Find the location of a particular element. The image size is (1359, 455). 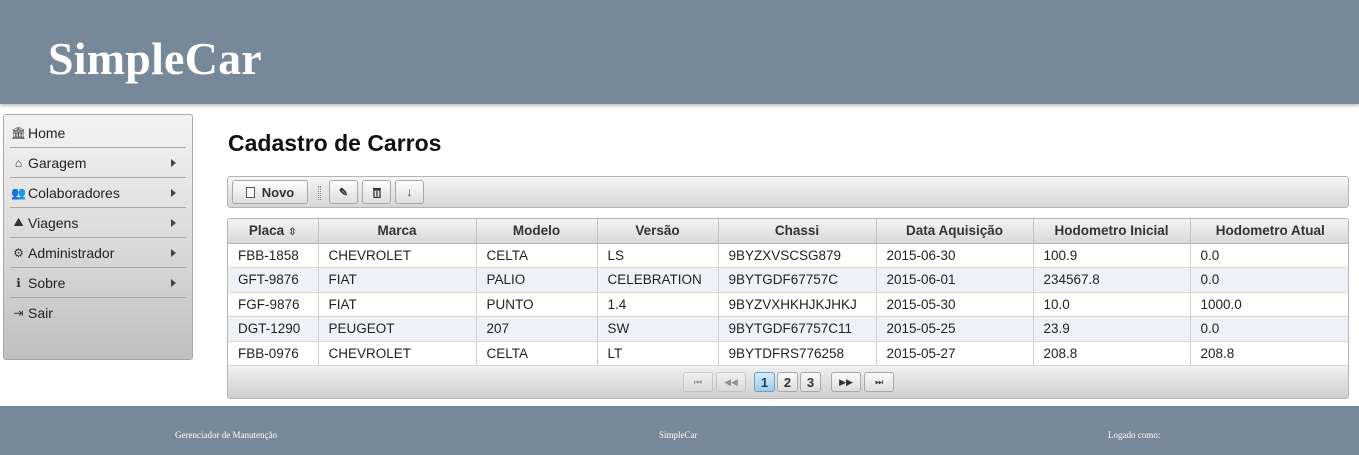

table-cell: CELTA is located at coordinates (537, 255).